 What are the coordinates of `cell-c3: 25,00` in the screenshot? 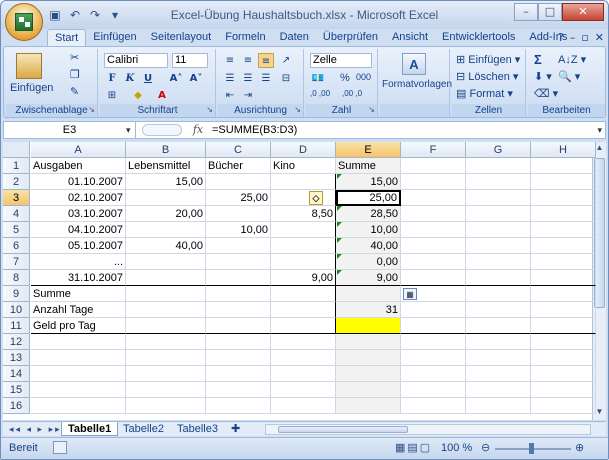 It's located at (238, 198).